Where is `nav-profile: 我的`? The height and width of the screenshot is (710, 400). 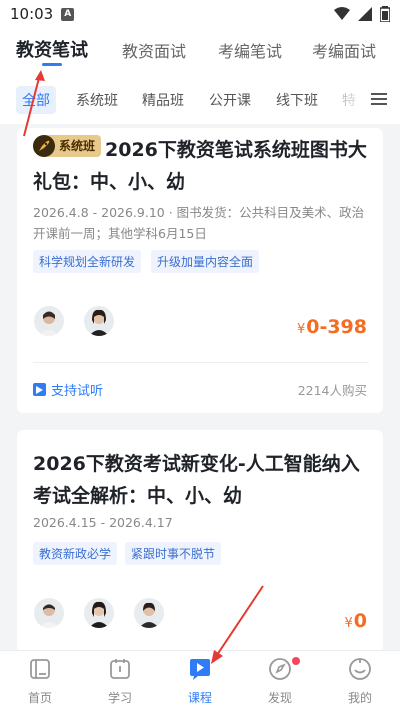 nav-profile: 我的 is located at coordinates (360, 680).